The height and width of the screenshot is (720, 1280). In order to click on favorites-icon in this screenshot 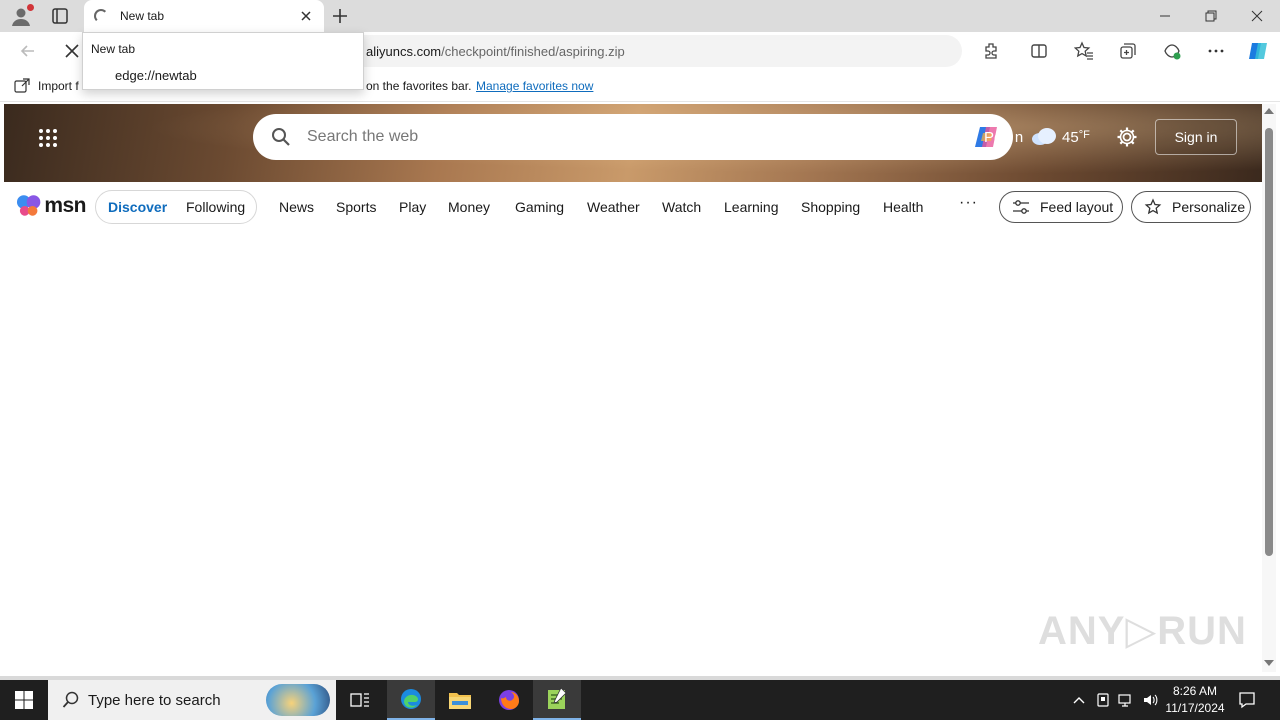, I will do `click(1084, 51)`.